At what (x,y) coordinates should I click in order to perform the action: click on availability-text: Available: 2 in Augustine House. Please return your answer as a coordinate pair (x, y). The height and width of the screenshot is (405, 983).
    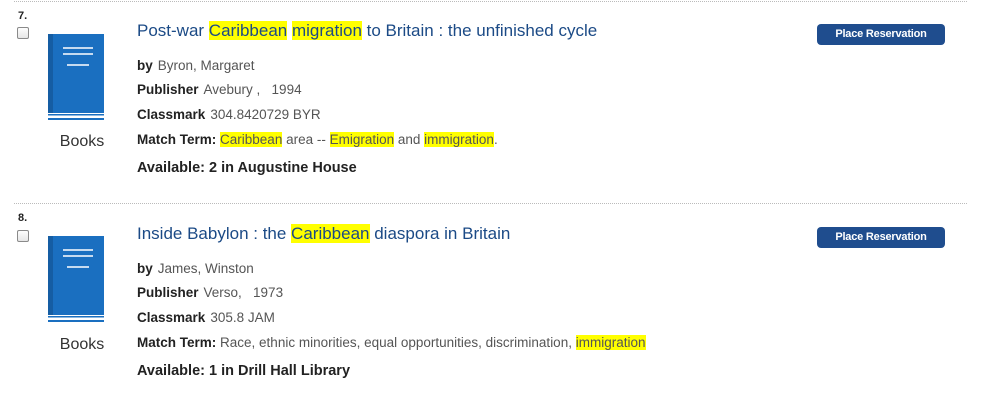
    Looking at the image, I should click on (247, 168).